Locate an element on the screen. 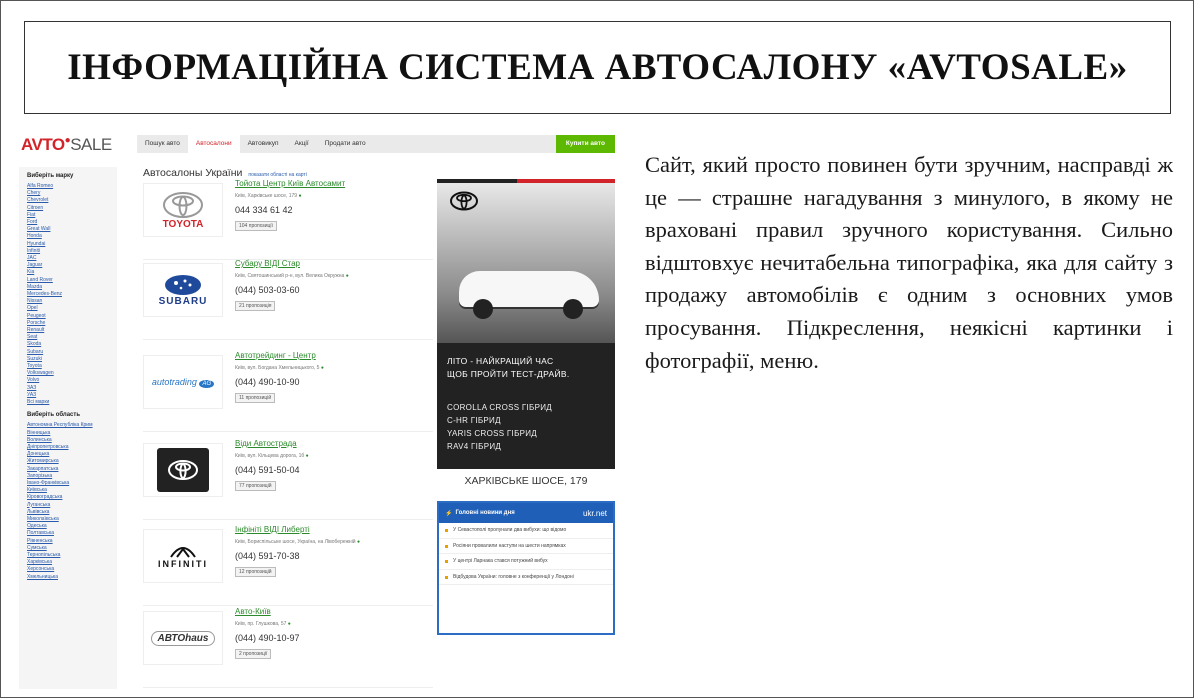  offers-count-button: 77 пропозицій is located at coordinates (255, 486).